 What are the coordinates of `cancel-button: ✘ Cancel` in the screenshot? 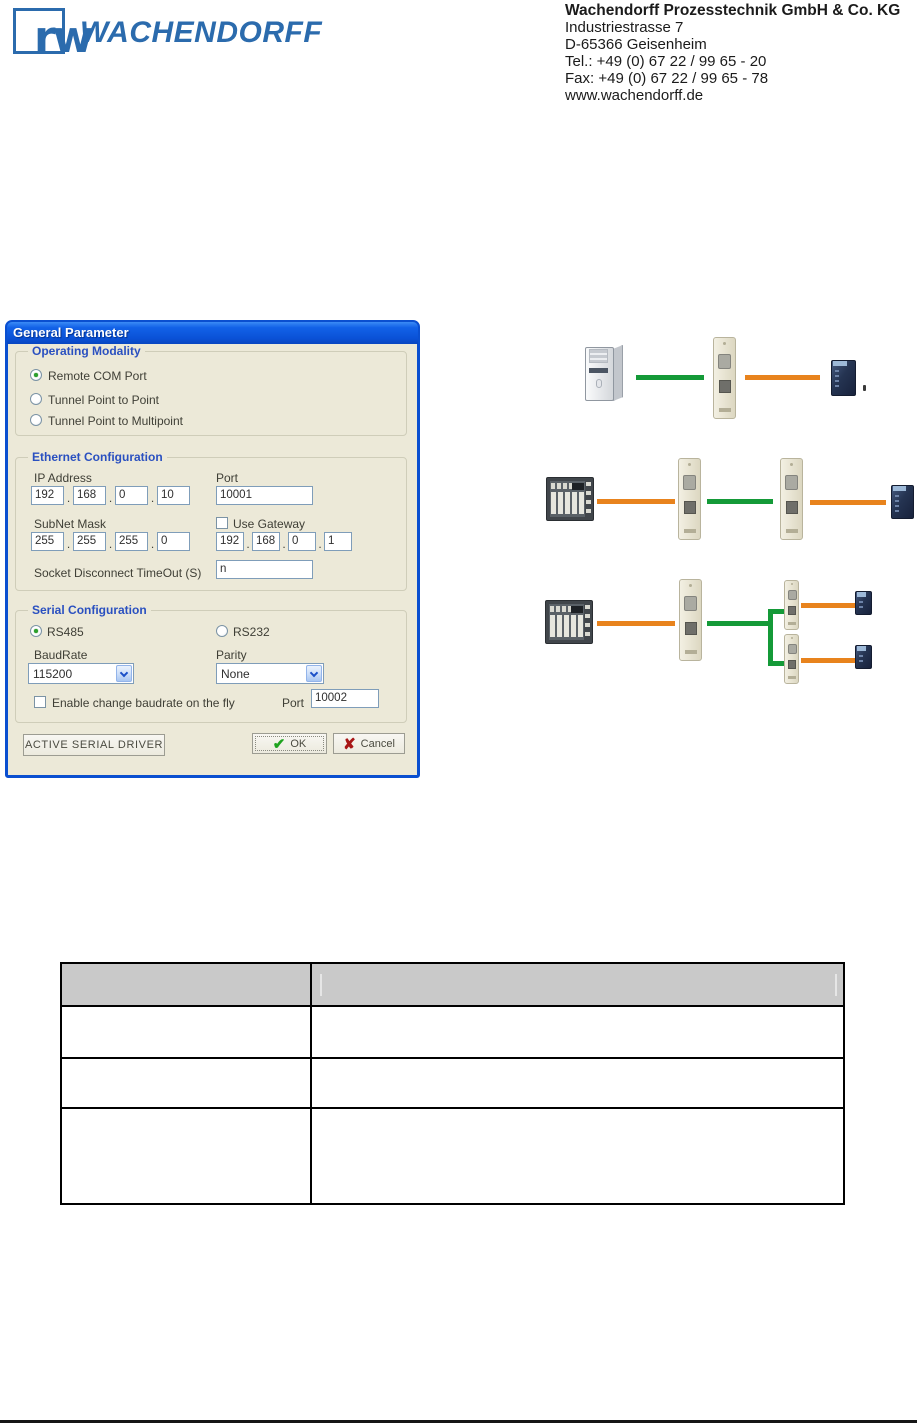 It's located at (369, 743).